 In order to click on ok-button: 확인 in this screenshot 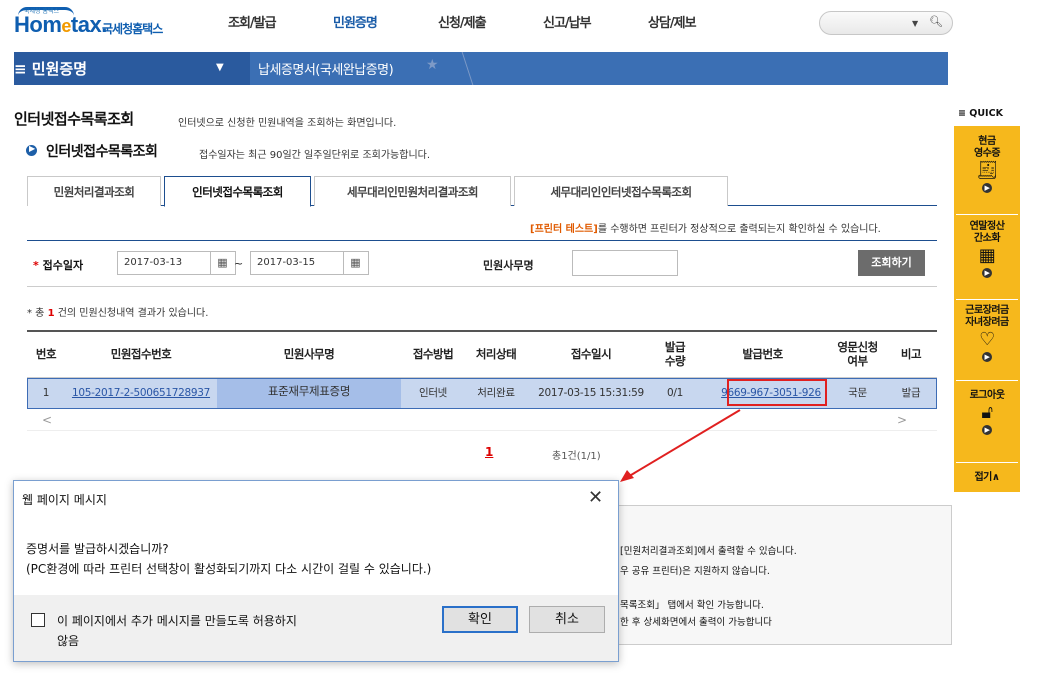, I will do `click(480, 619)`.